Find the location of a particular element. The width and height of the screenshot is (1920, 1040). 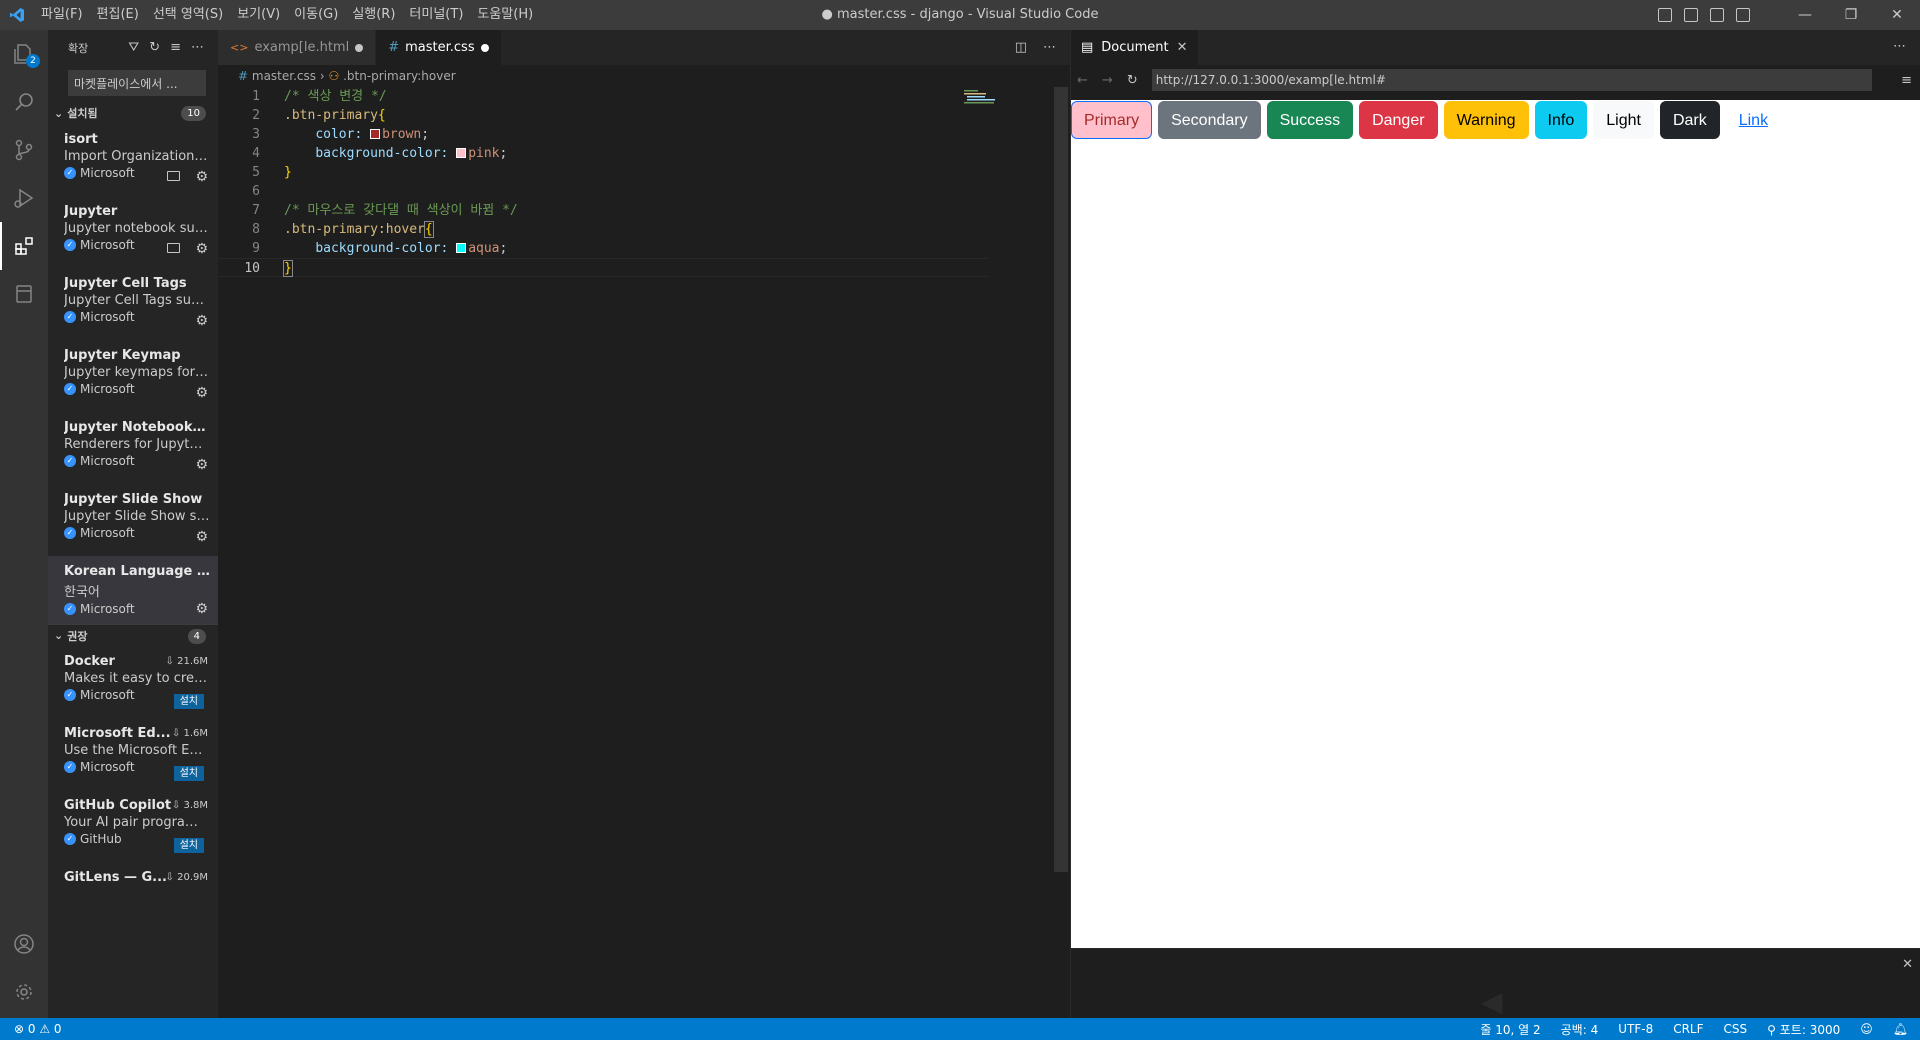

preview-button-danger: Danger is located at coordinates (1398, 120).